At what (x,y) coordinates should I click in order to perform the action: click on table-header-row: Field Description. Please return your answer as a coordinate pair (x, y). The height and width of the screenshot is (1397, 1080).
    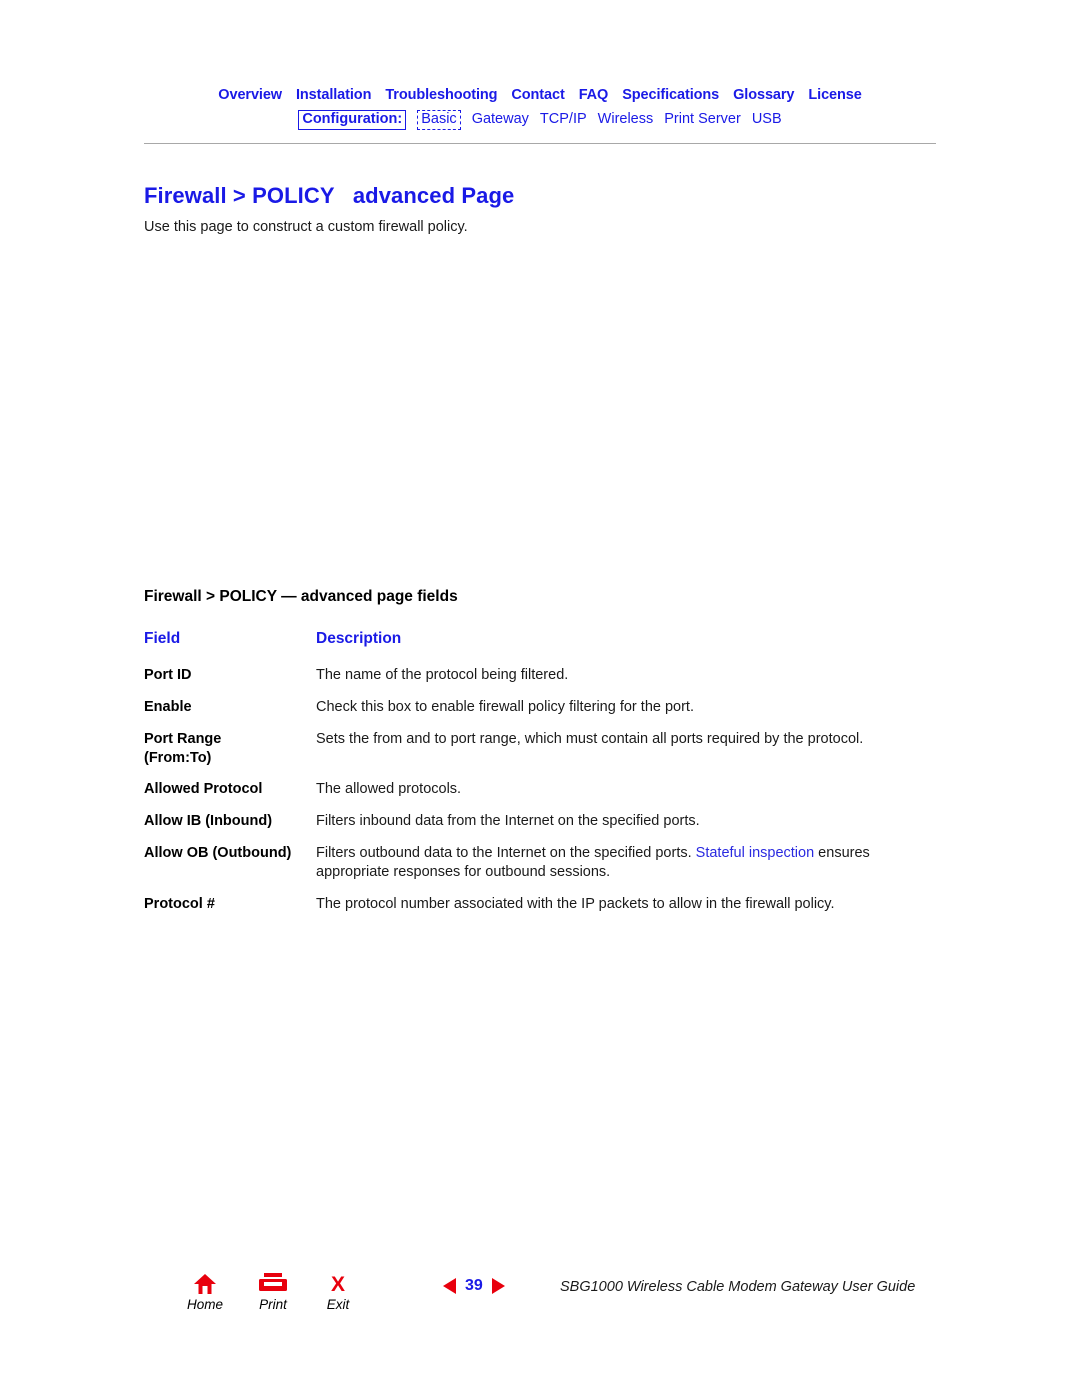
    Looking at the image, I should click on (524, 648).